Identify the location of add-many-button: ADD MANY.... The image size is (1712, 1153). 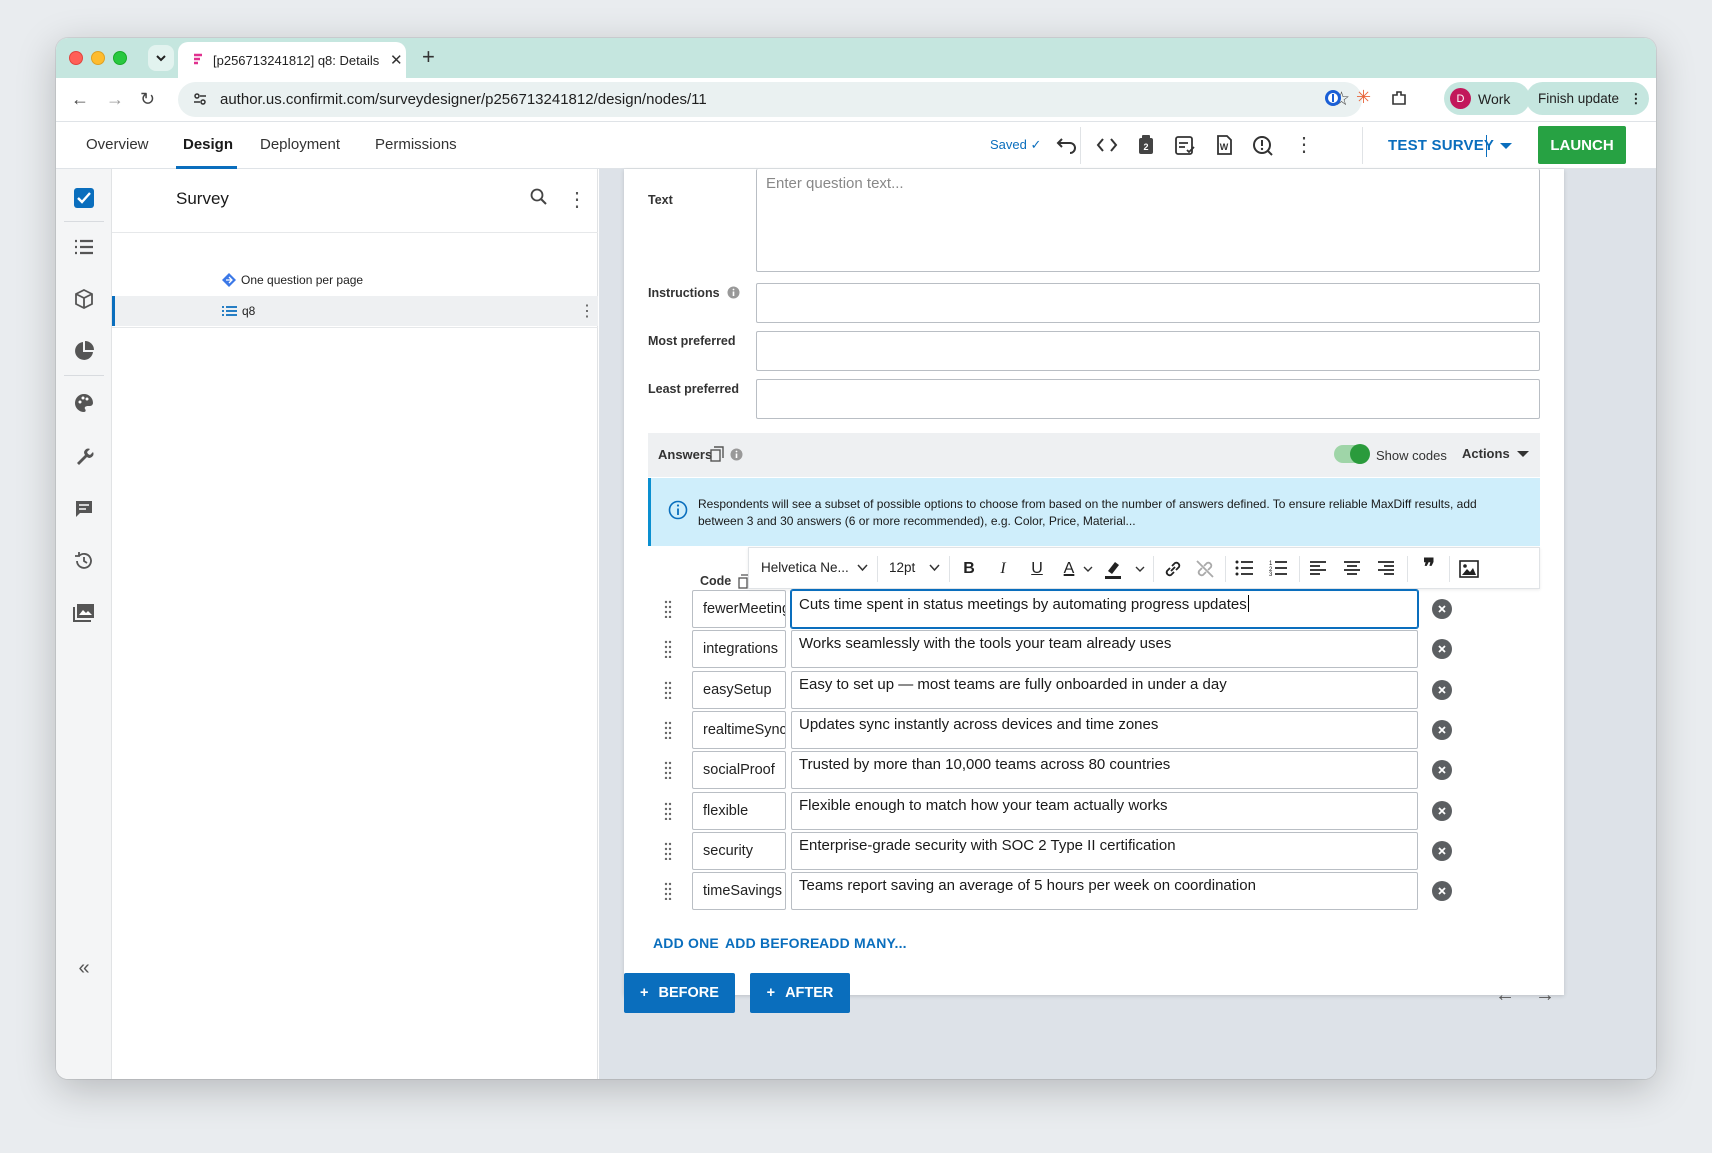
(863, 943).